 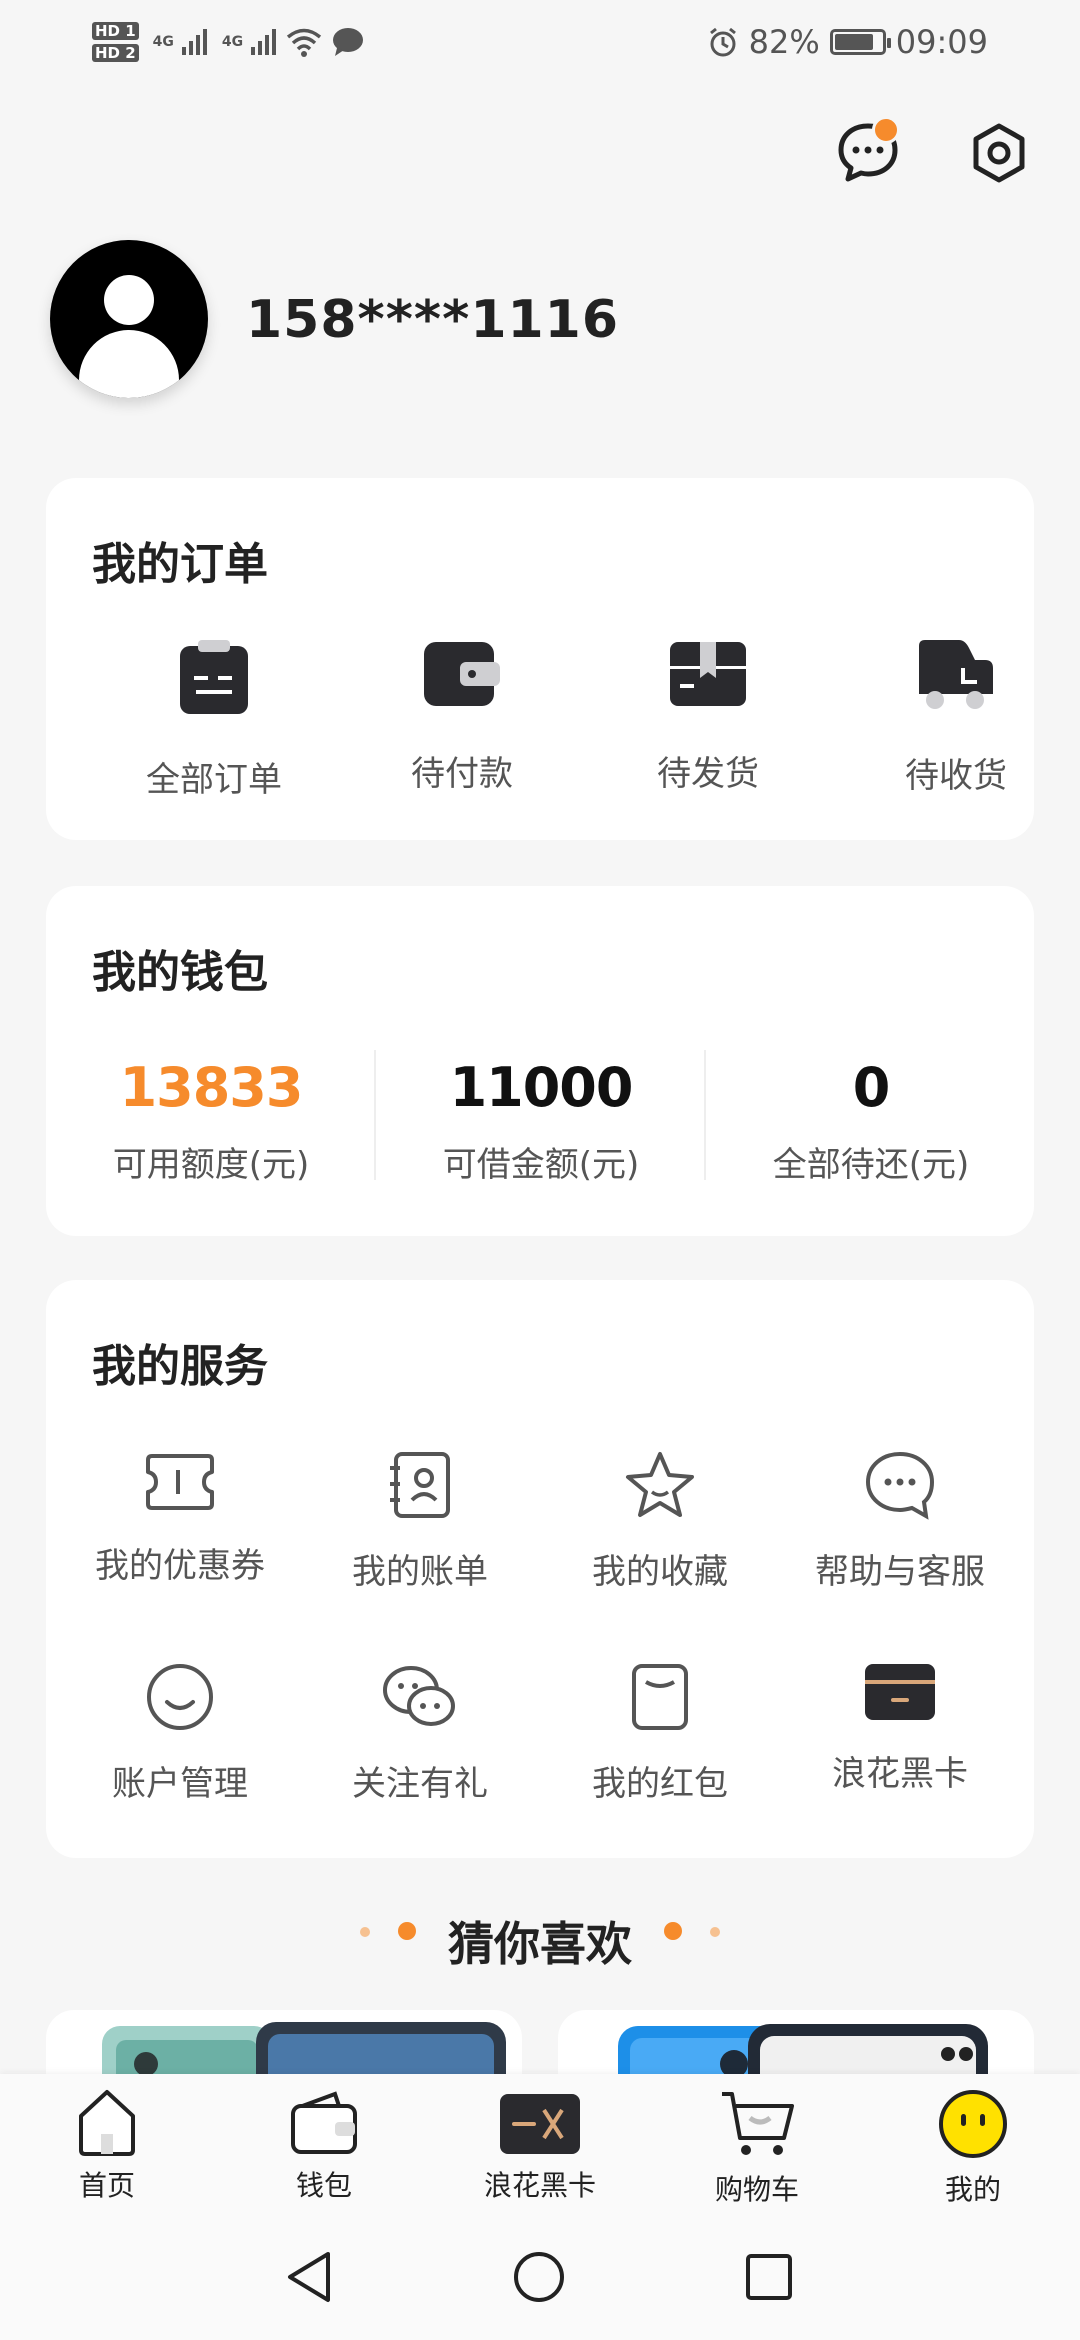 What do you see at coordinates (660, 1572) in the screenshot?
I see `service-favorites-label: 我的收藏` at bounding box center [660, 1572].